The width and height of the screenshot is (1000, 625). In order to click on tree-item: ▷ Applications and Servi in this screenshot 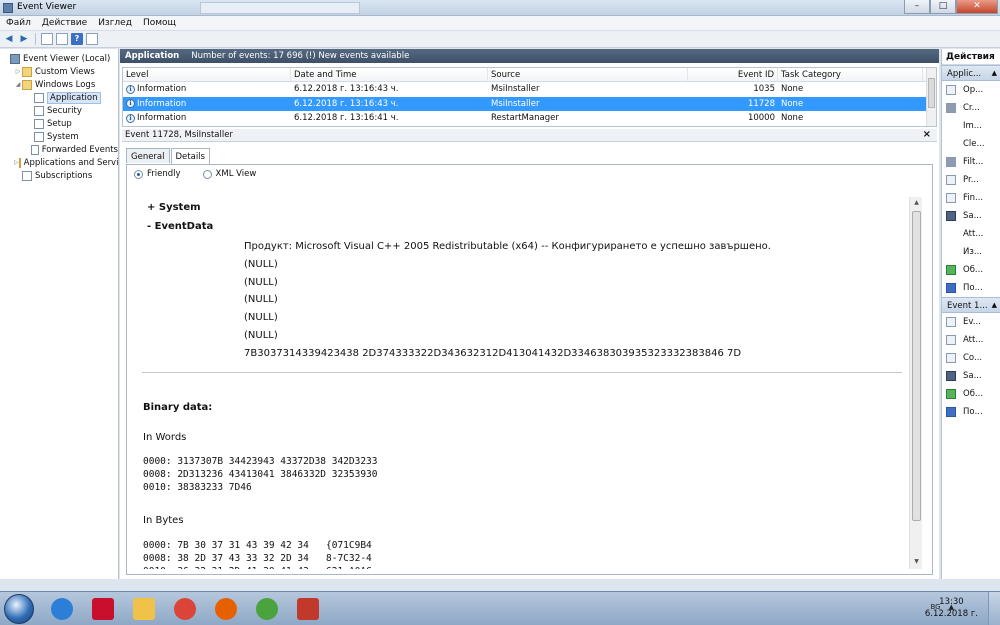, I will do `click(59, 162)`.